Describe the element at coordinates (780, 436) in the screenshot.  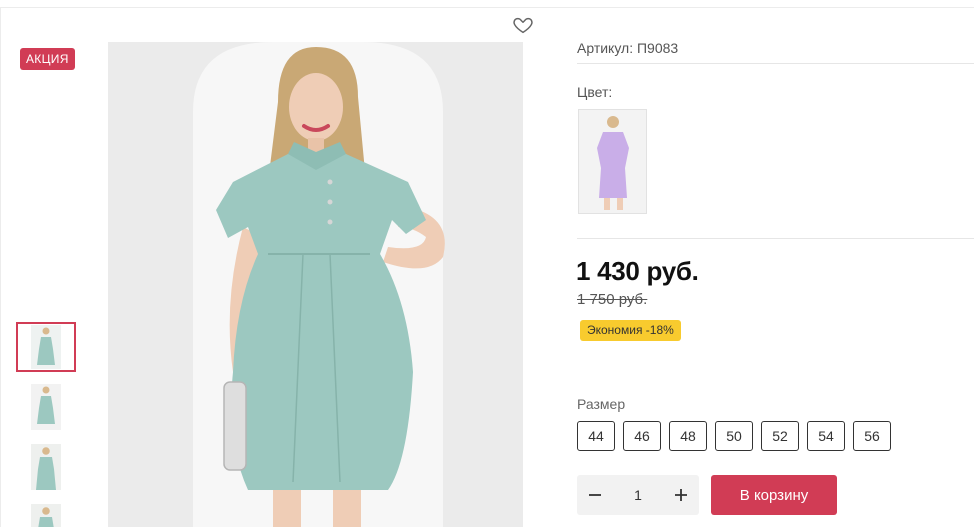
I see `size-option-52: 52` at that location.